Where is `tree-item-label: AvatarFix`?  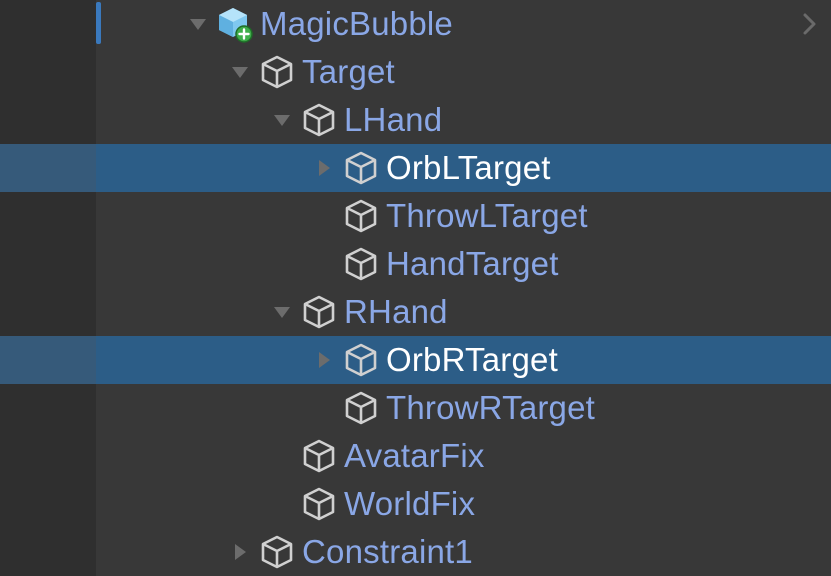
tree-item-label: AvatarFix is located at coordinates (414, 455).